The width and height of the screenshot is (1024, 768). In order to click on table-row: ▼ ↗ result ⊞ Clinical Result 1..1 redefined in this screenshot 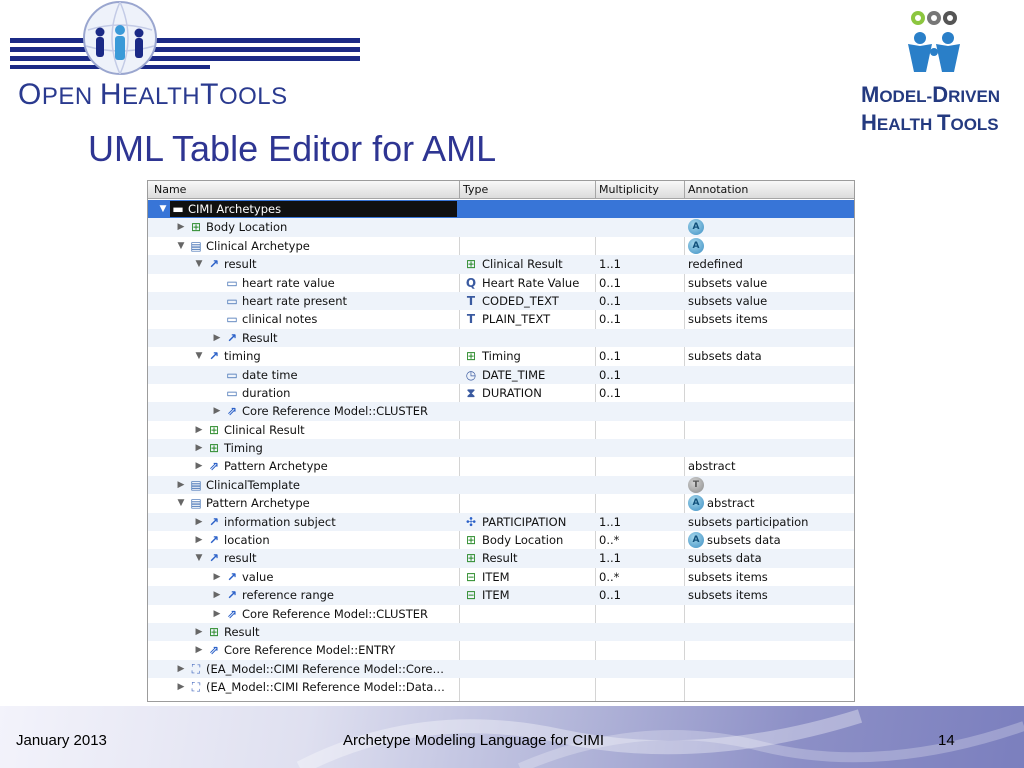, I will do `click(501, 264)`.